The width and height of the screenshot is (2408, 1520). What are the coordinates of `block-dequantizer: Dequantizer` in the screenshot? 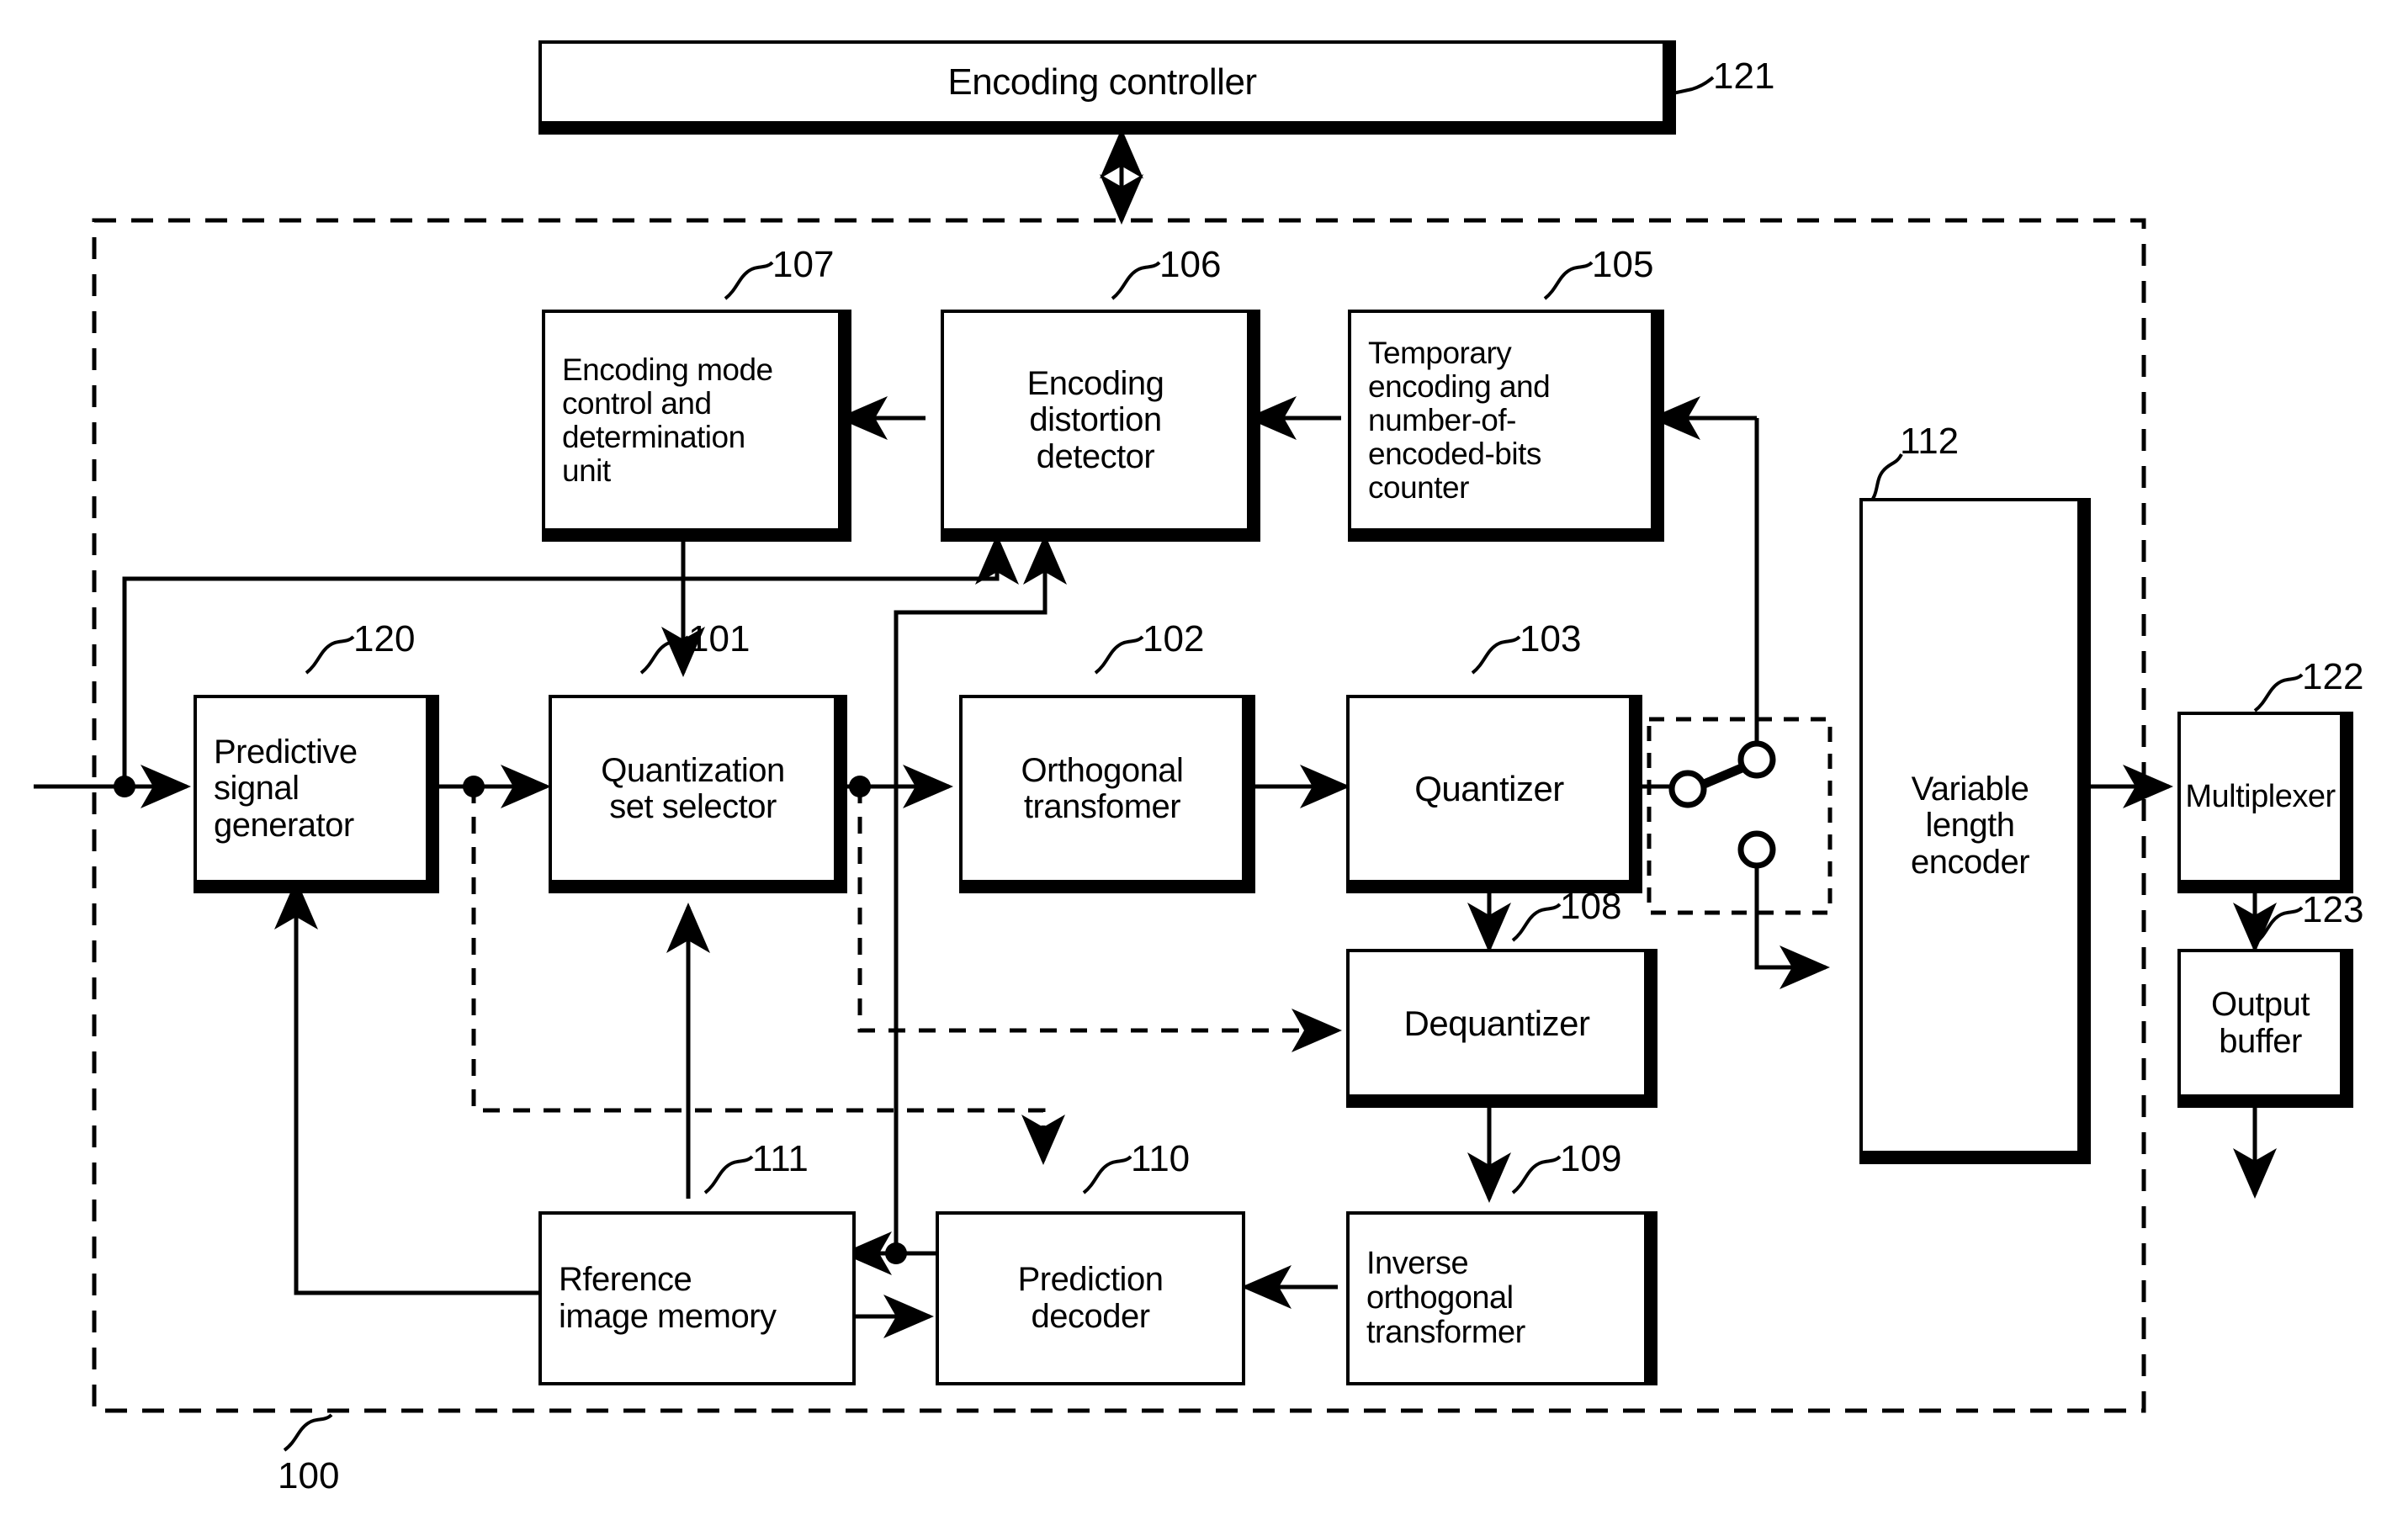 It's located at (1496, 1023).